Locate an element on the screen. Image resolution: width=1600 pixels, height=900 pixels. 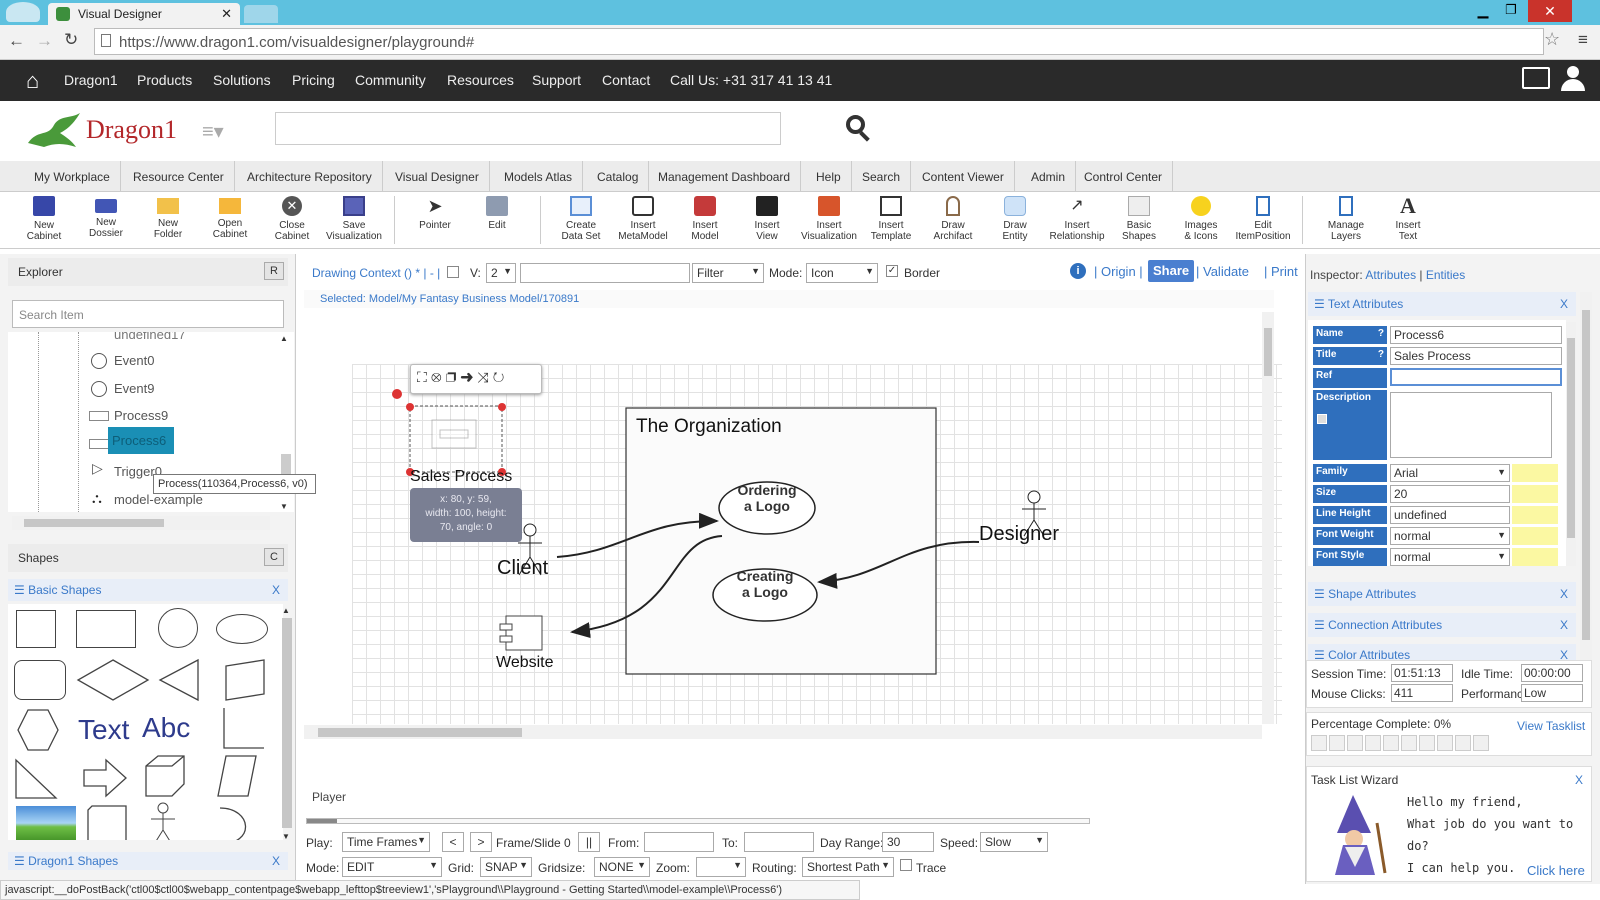
insert-model-button: Insert Model is located at coordinates (705, 219).